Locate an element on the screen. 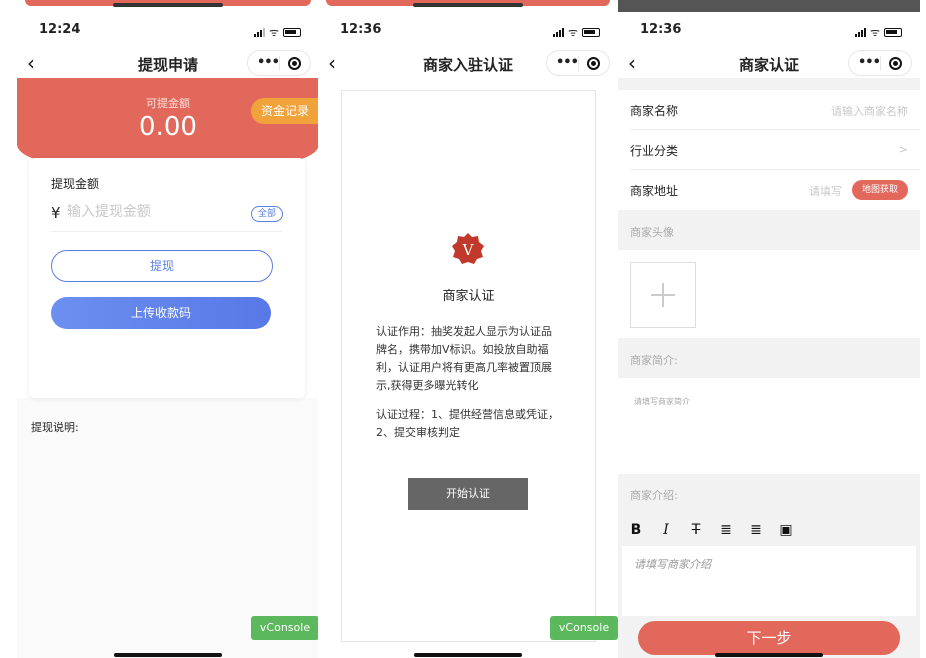 The image size is (926, 658). next-step-button: 下一步 is located at coordinates (769, 638).